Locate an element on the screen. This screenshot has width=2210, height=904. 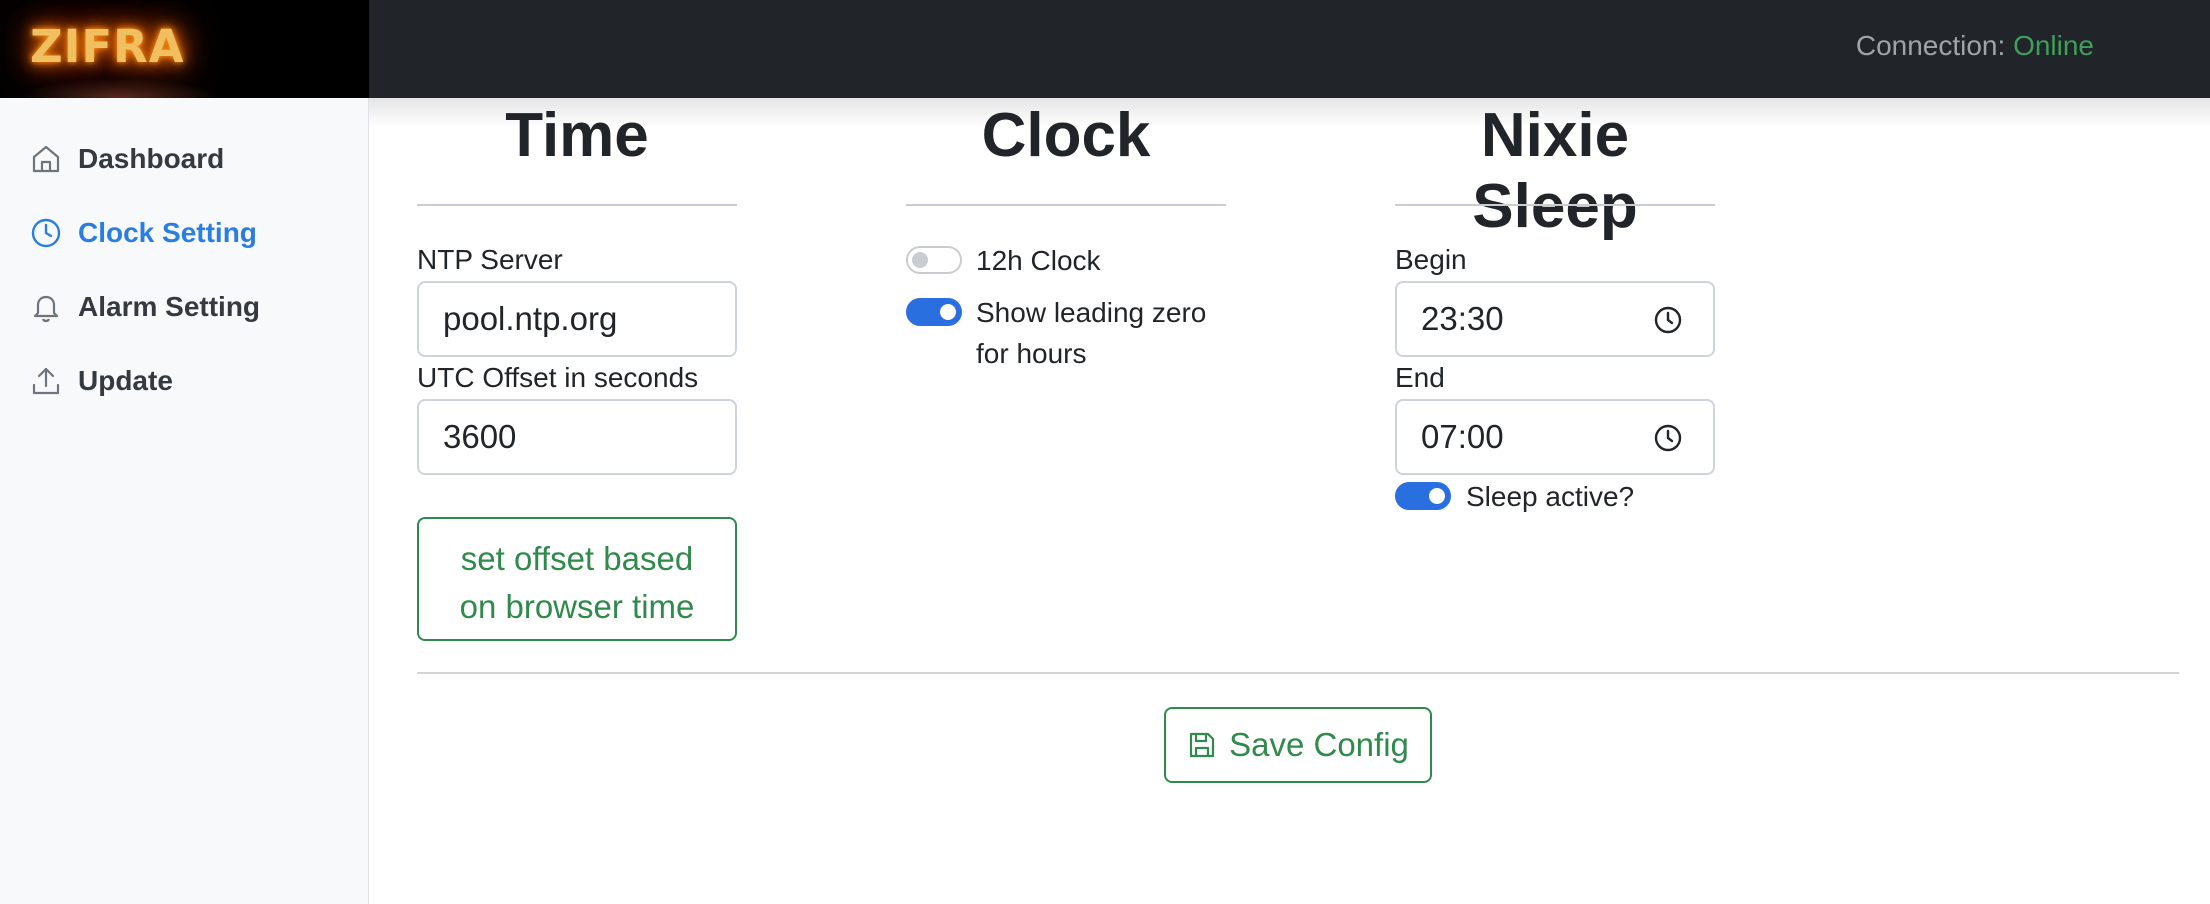
toggle-12h-clock-label: 12h Clock is located at coordinates (1038, 260).